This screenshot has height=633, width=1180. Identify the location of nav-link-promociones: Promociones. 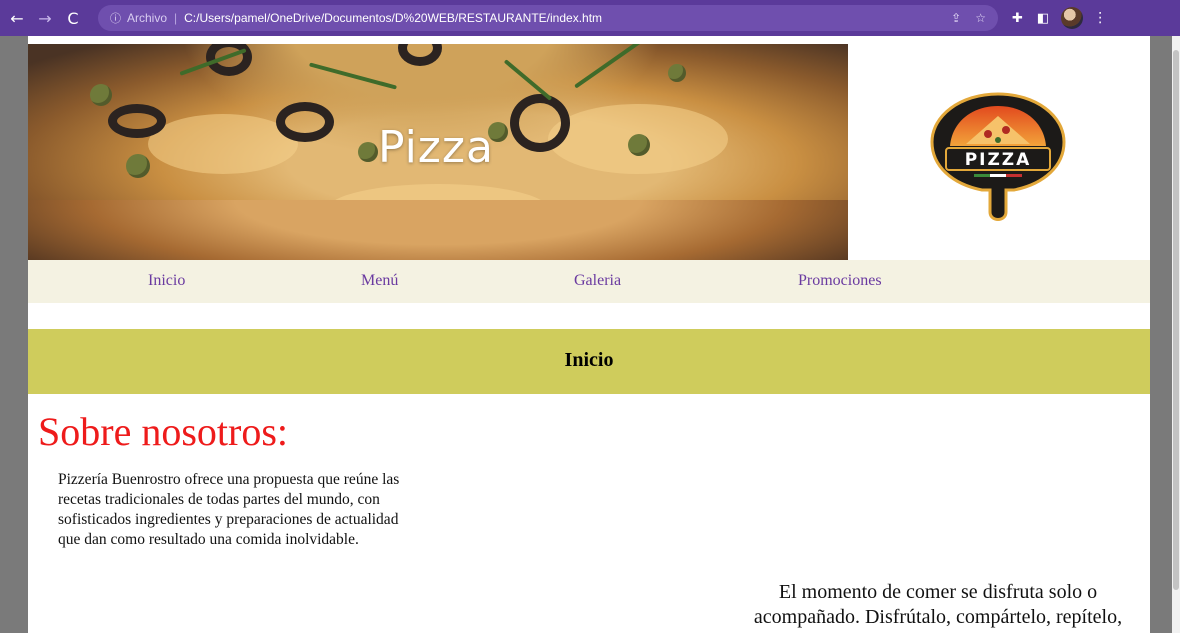
(840, 281).